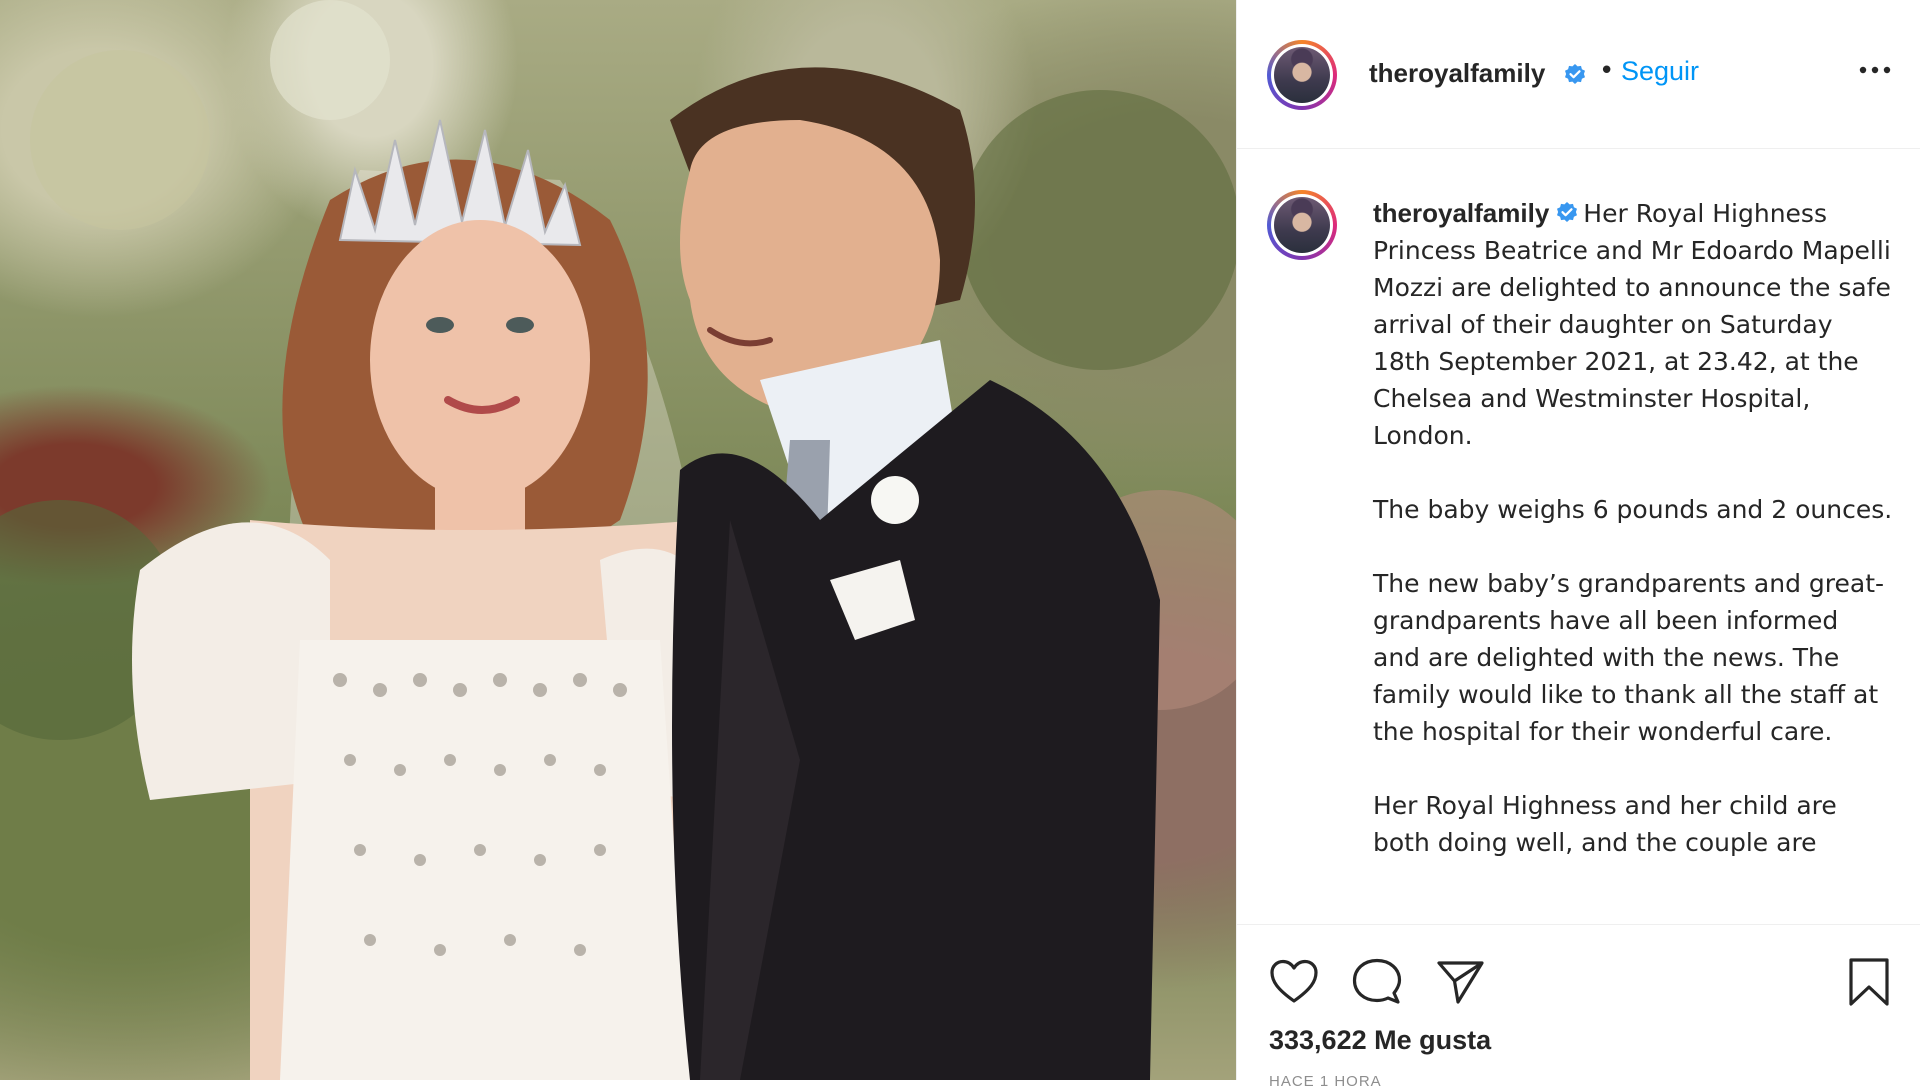 The image size is (1920, 1090). What do you see at coordinates (1294, 982) in the screenshot?
I see `heart-icon` at bounding box center [1294, 982].